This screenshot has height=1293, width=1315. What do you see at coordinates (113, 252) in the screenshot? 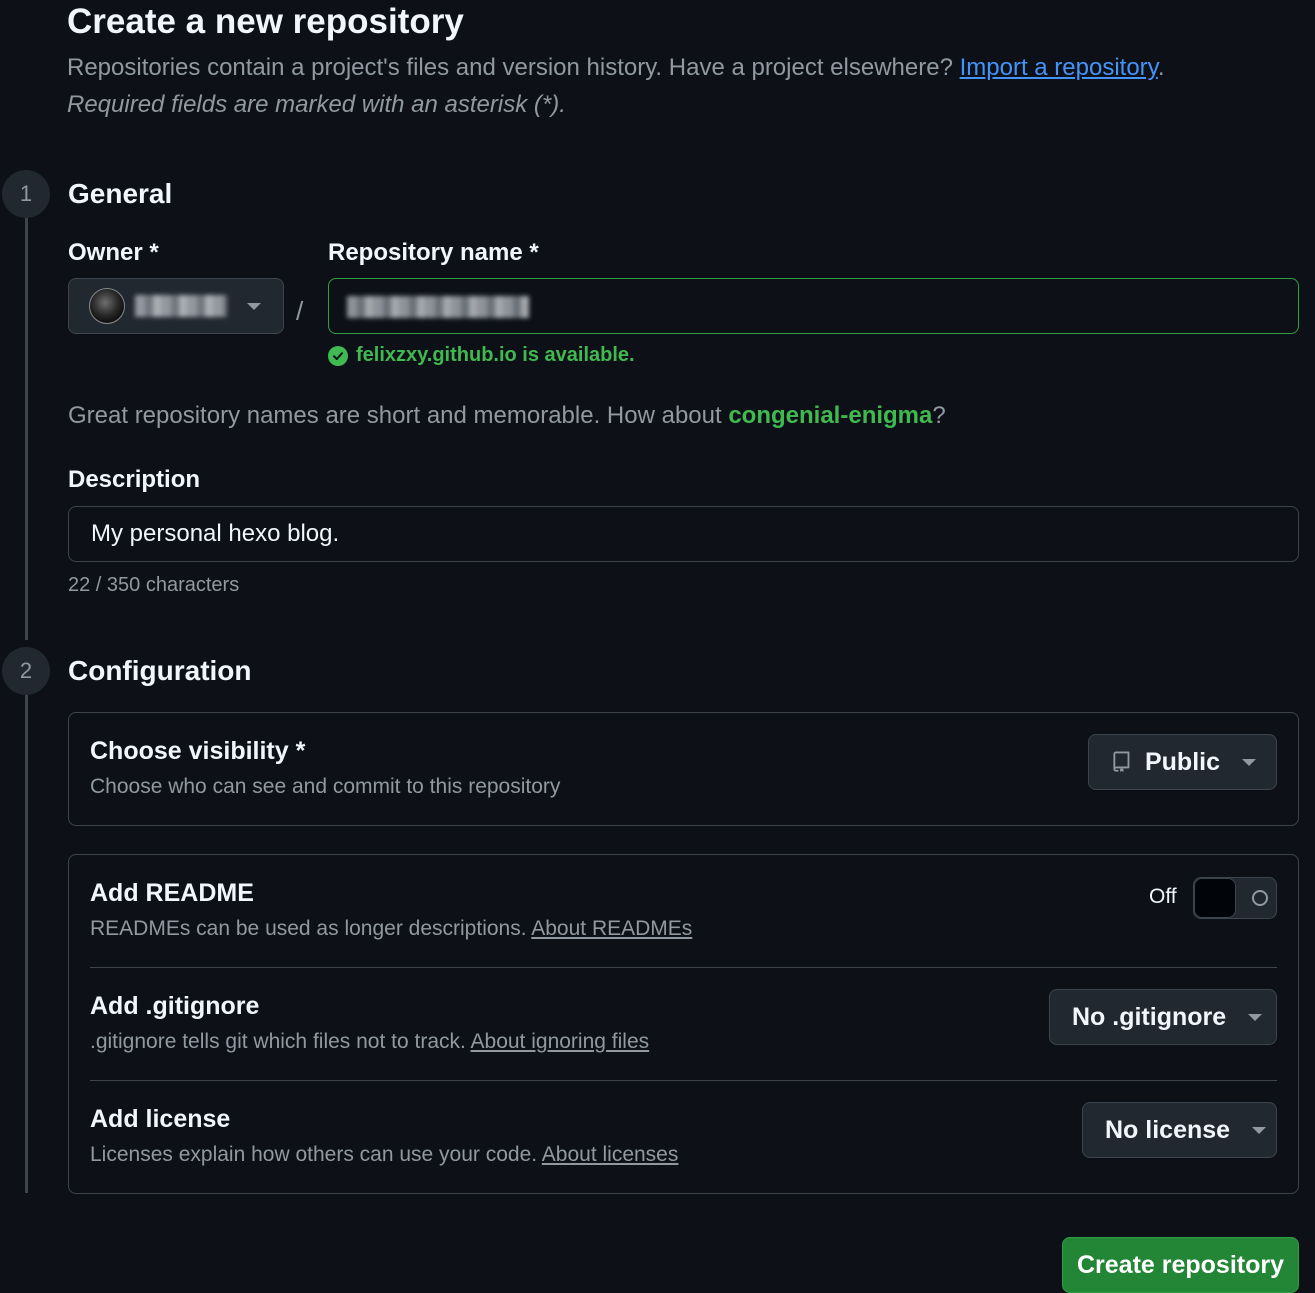
I see `owner-label: Owner *` at bounding box center [113, 252].